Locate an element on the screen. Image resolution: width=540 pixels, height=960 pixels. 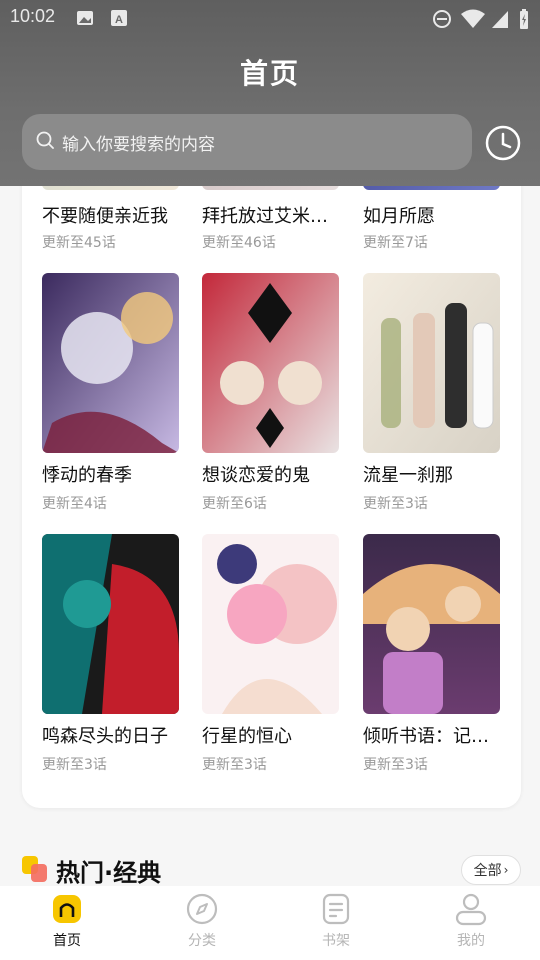
manga-title: 流星一刹那 is located at coordinates (433, 474).